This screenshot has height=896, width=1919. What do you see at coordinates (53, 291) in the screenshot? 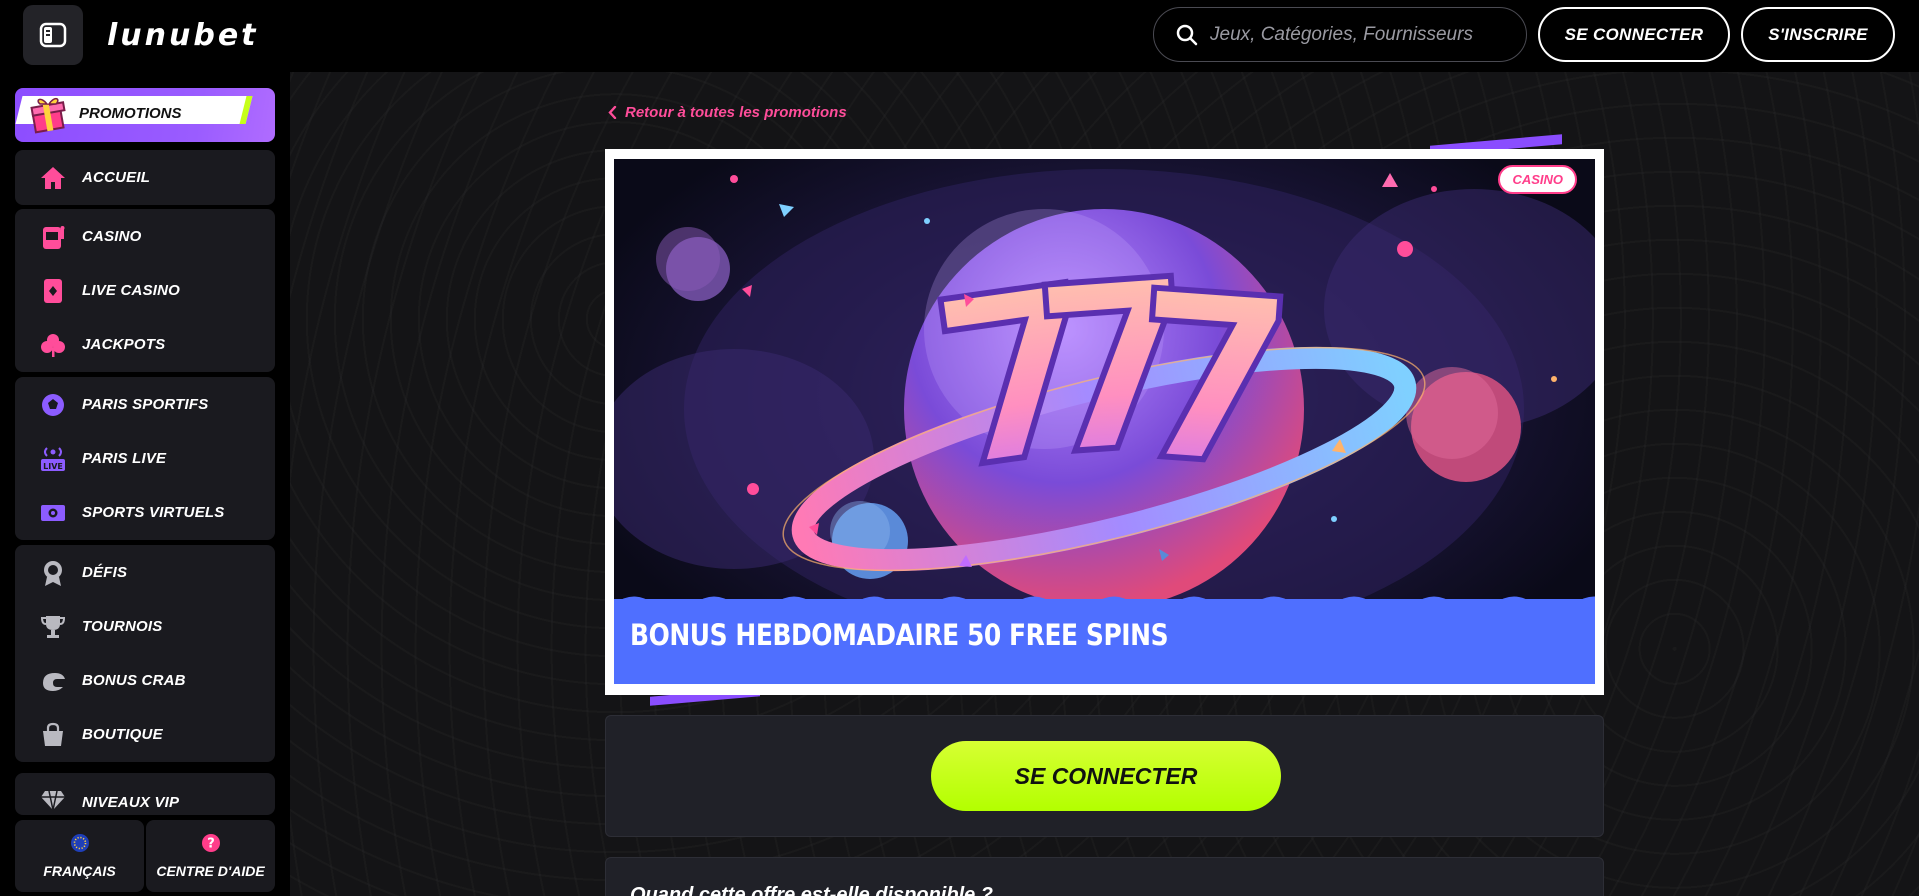
I see `playing-card-icon` at bounding box center [53, 291].